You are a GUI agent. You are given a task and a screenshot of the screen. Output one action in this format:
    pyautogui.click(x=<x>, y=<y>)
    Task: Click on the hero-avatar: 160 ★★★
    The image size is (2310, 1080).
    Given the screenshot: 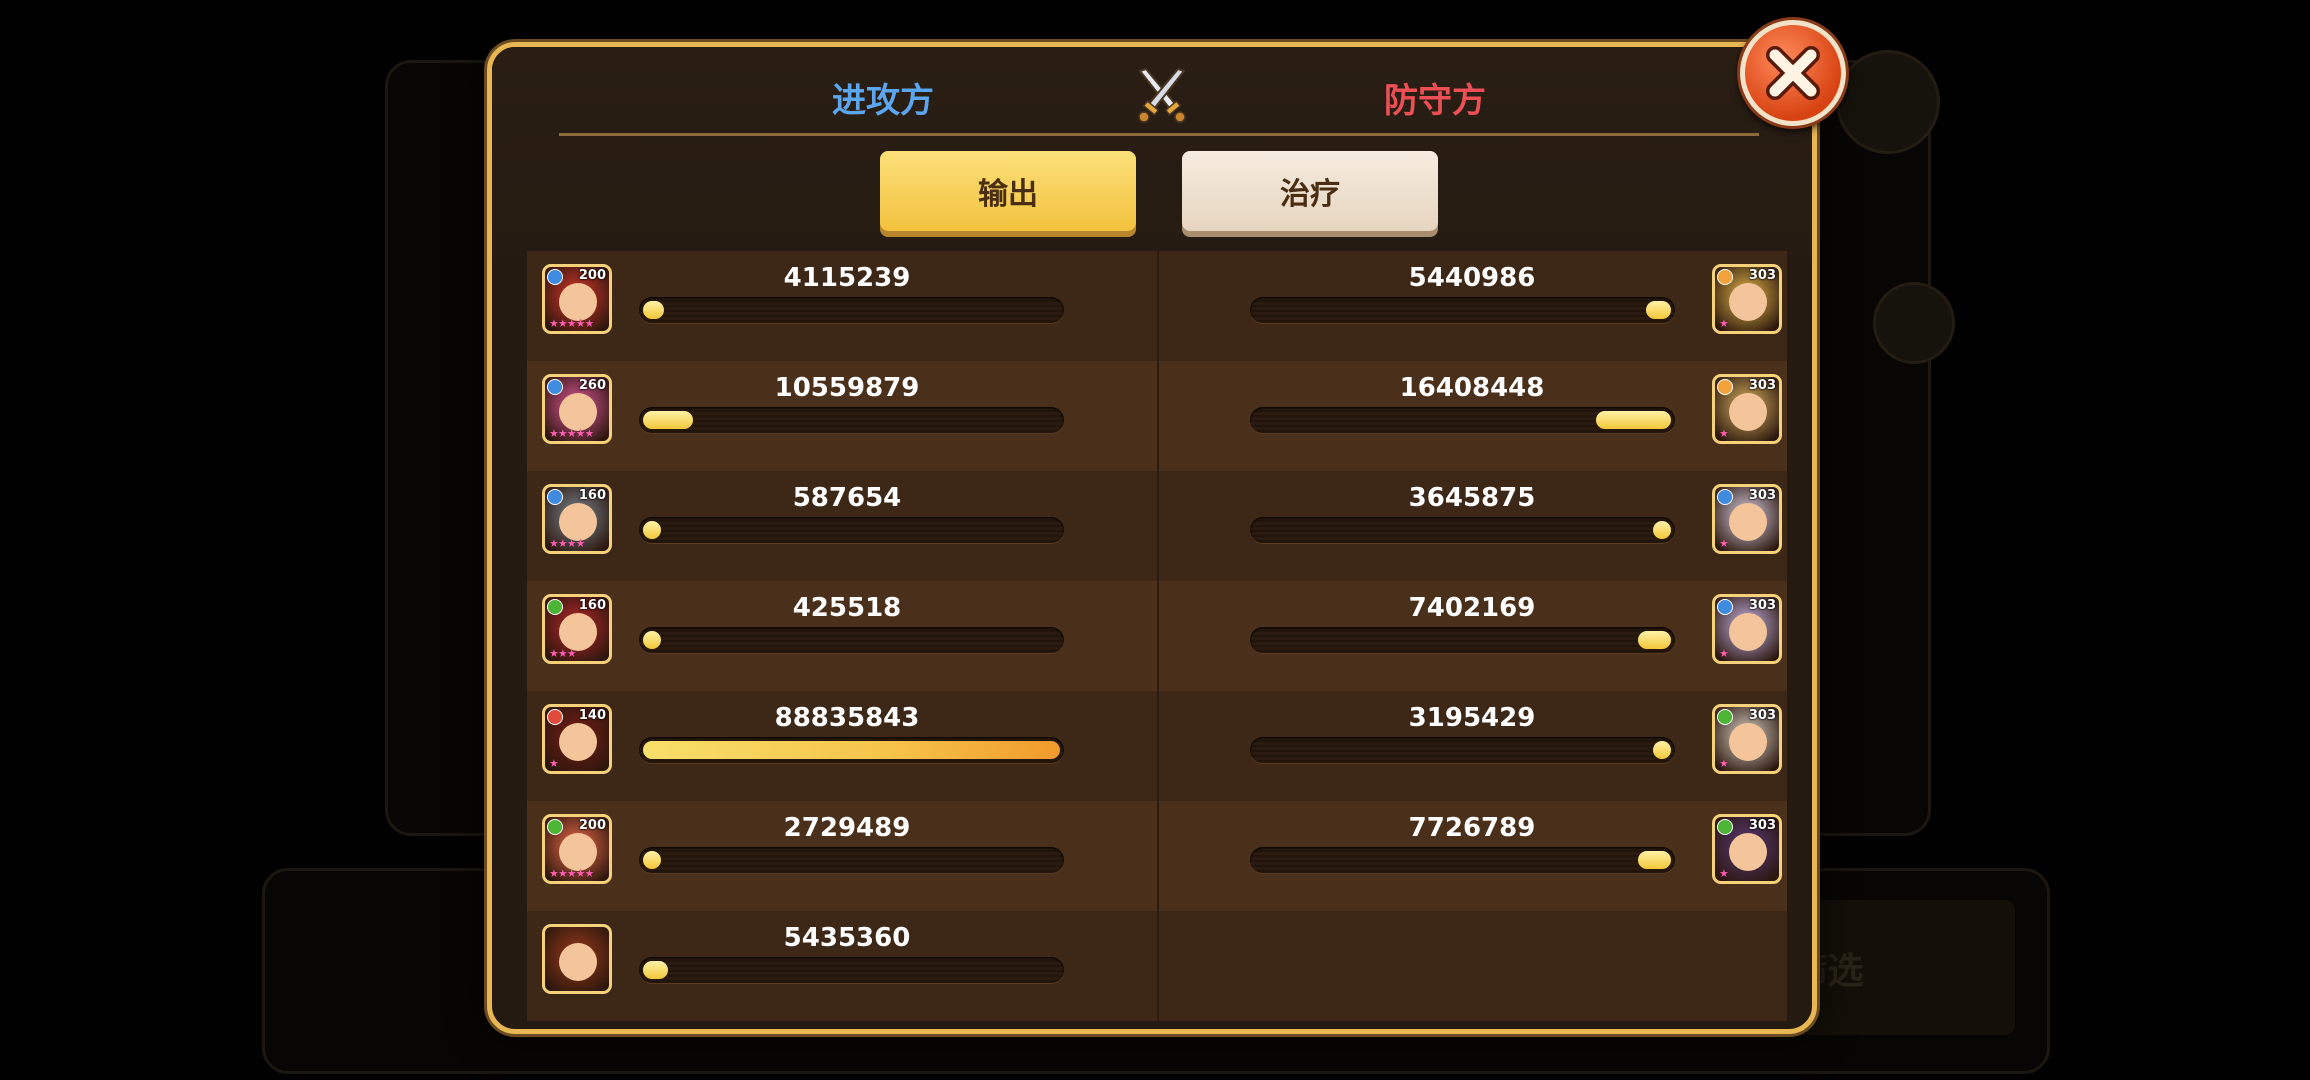 What is the action you would take?
    pyautogui.click(x=577, y=629)
    